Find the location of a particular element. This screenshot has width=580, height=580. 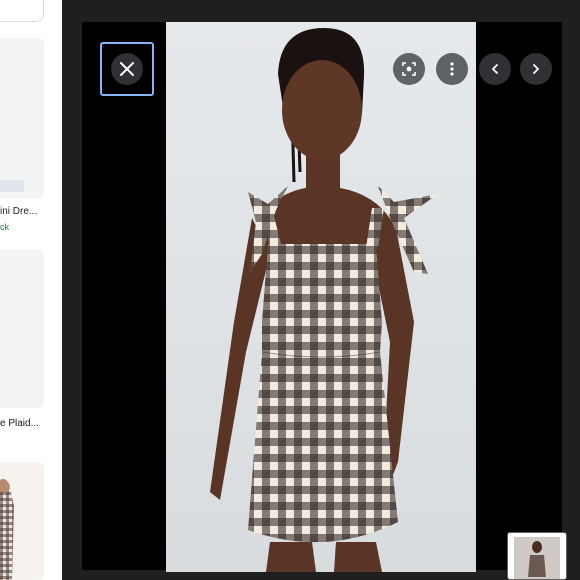

previous-image-button is located at coordinates (495, 69).